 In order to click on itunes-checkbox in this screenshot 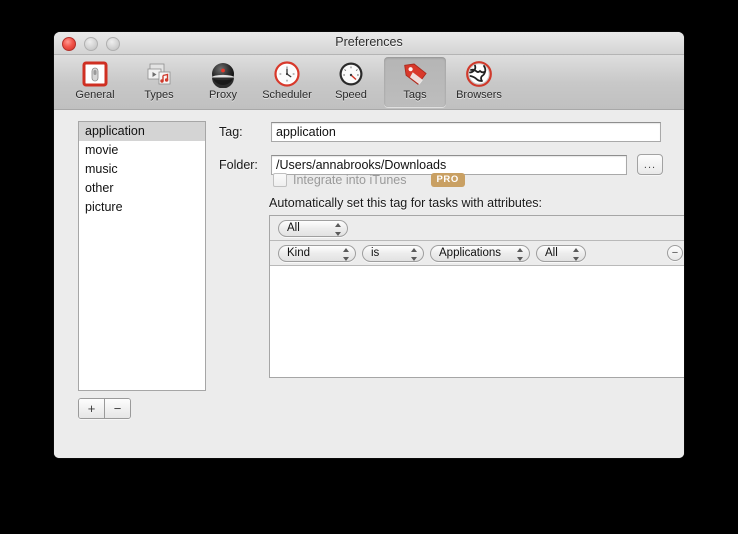, I will do `click(280, 180)`.